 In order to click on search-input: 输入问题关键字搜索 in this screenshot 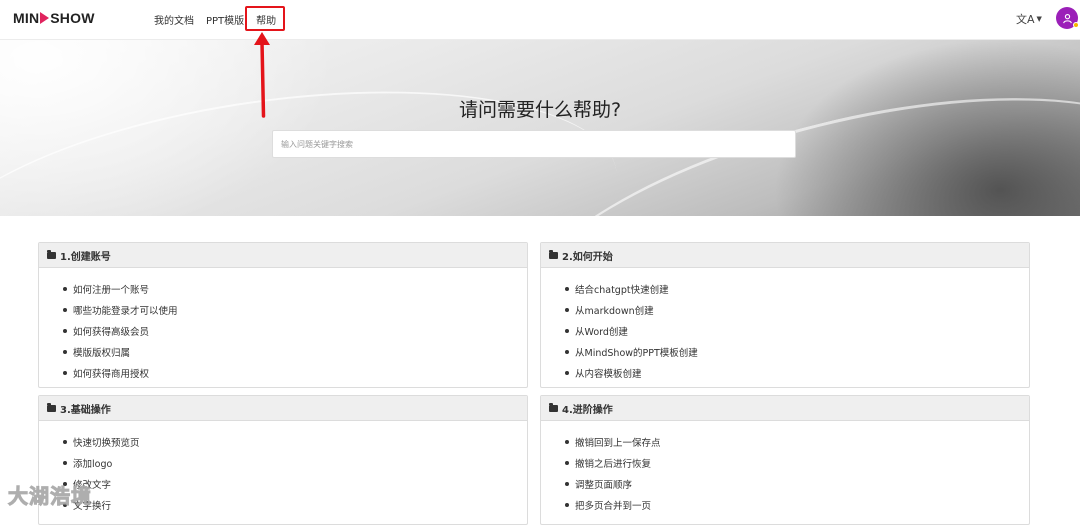, I will do `click(534, 144)`.